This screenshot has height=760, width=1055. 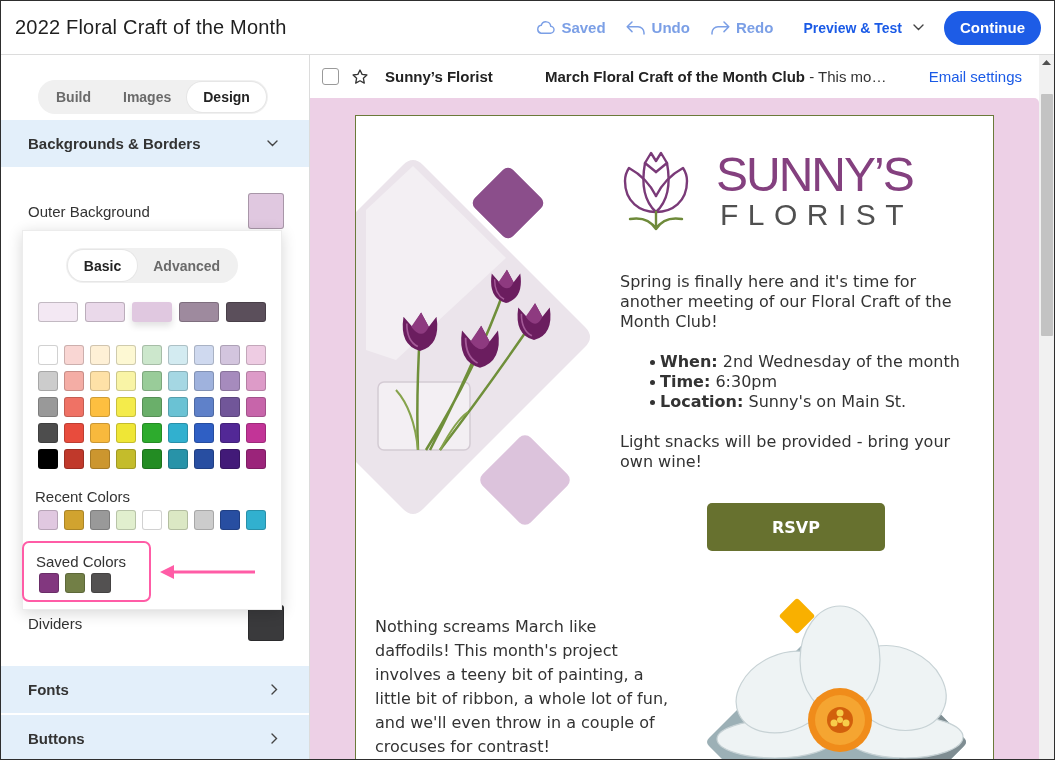 I want to click on select-checkbox, so click(x=330, y=76).